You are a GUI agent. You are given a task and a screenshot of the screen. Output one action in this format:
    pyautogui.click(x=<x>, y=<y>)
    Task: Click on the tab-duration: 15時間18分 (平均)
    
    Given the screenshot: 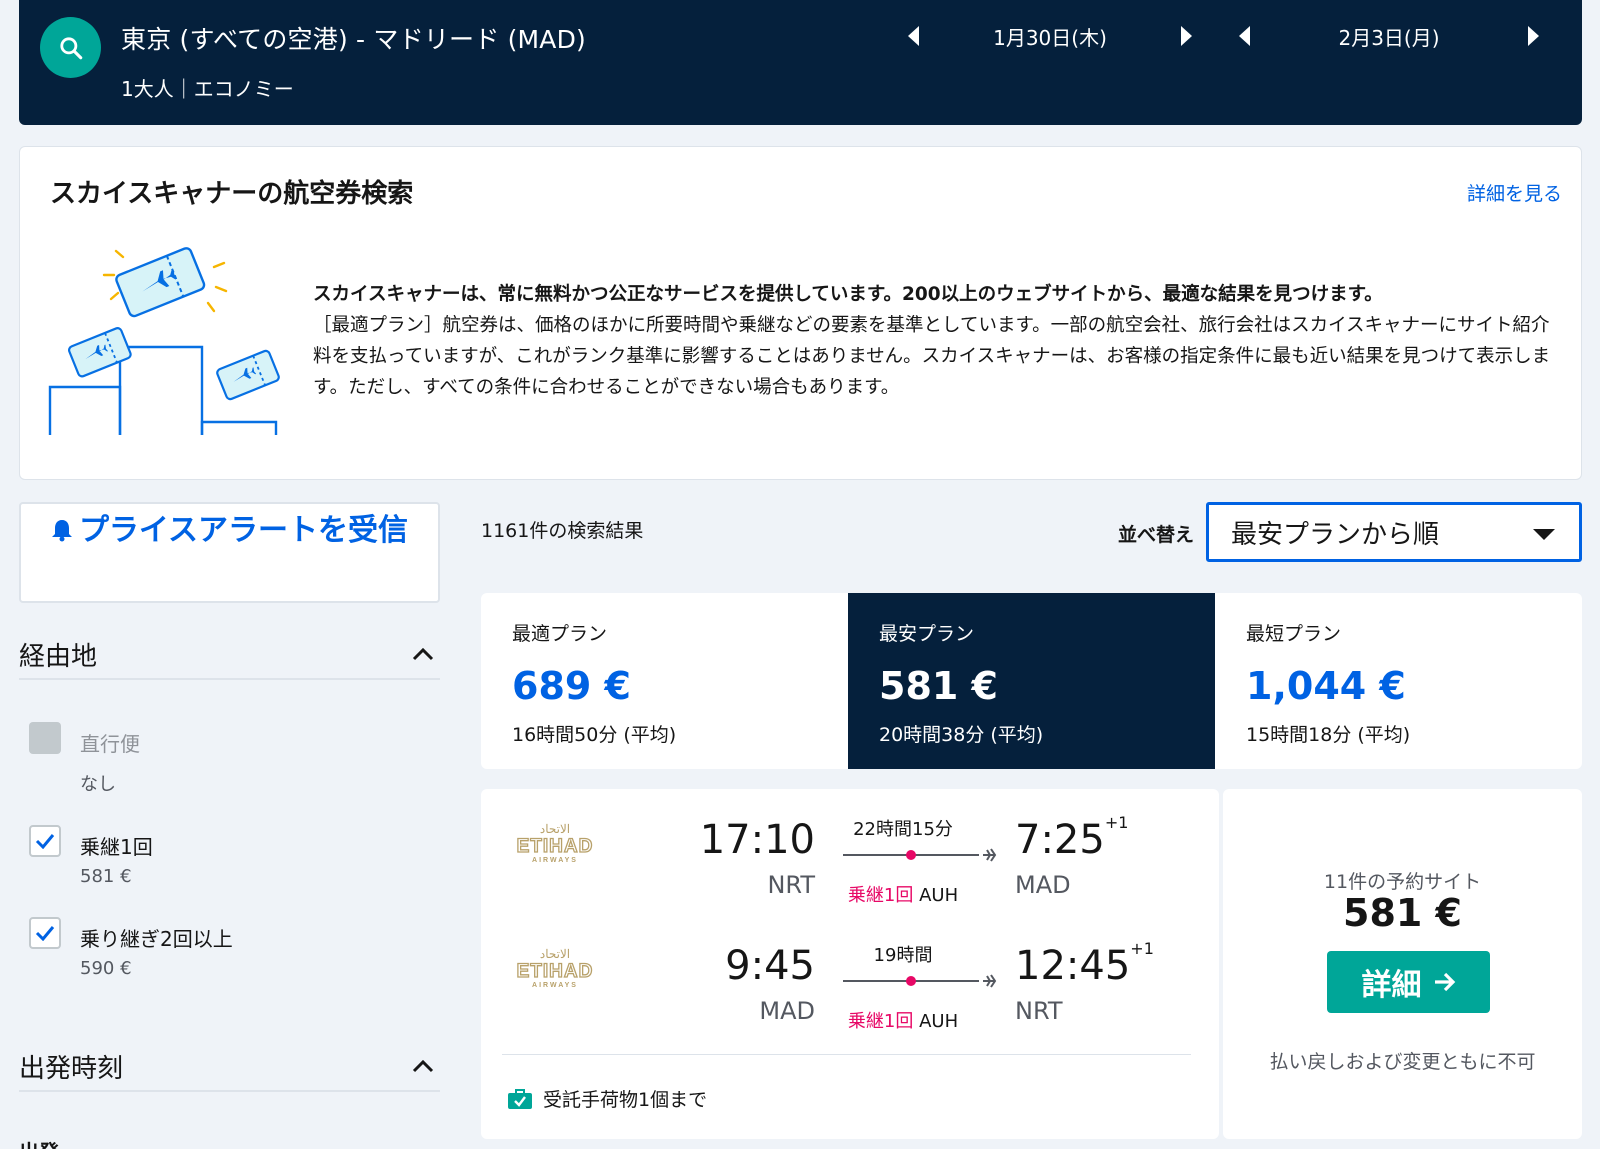 What is the action you would take?
    pyautogui.click(x=1328, y=735)
    